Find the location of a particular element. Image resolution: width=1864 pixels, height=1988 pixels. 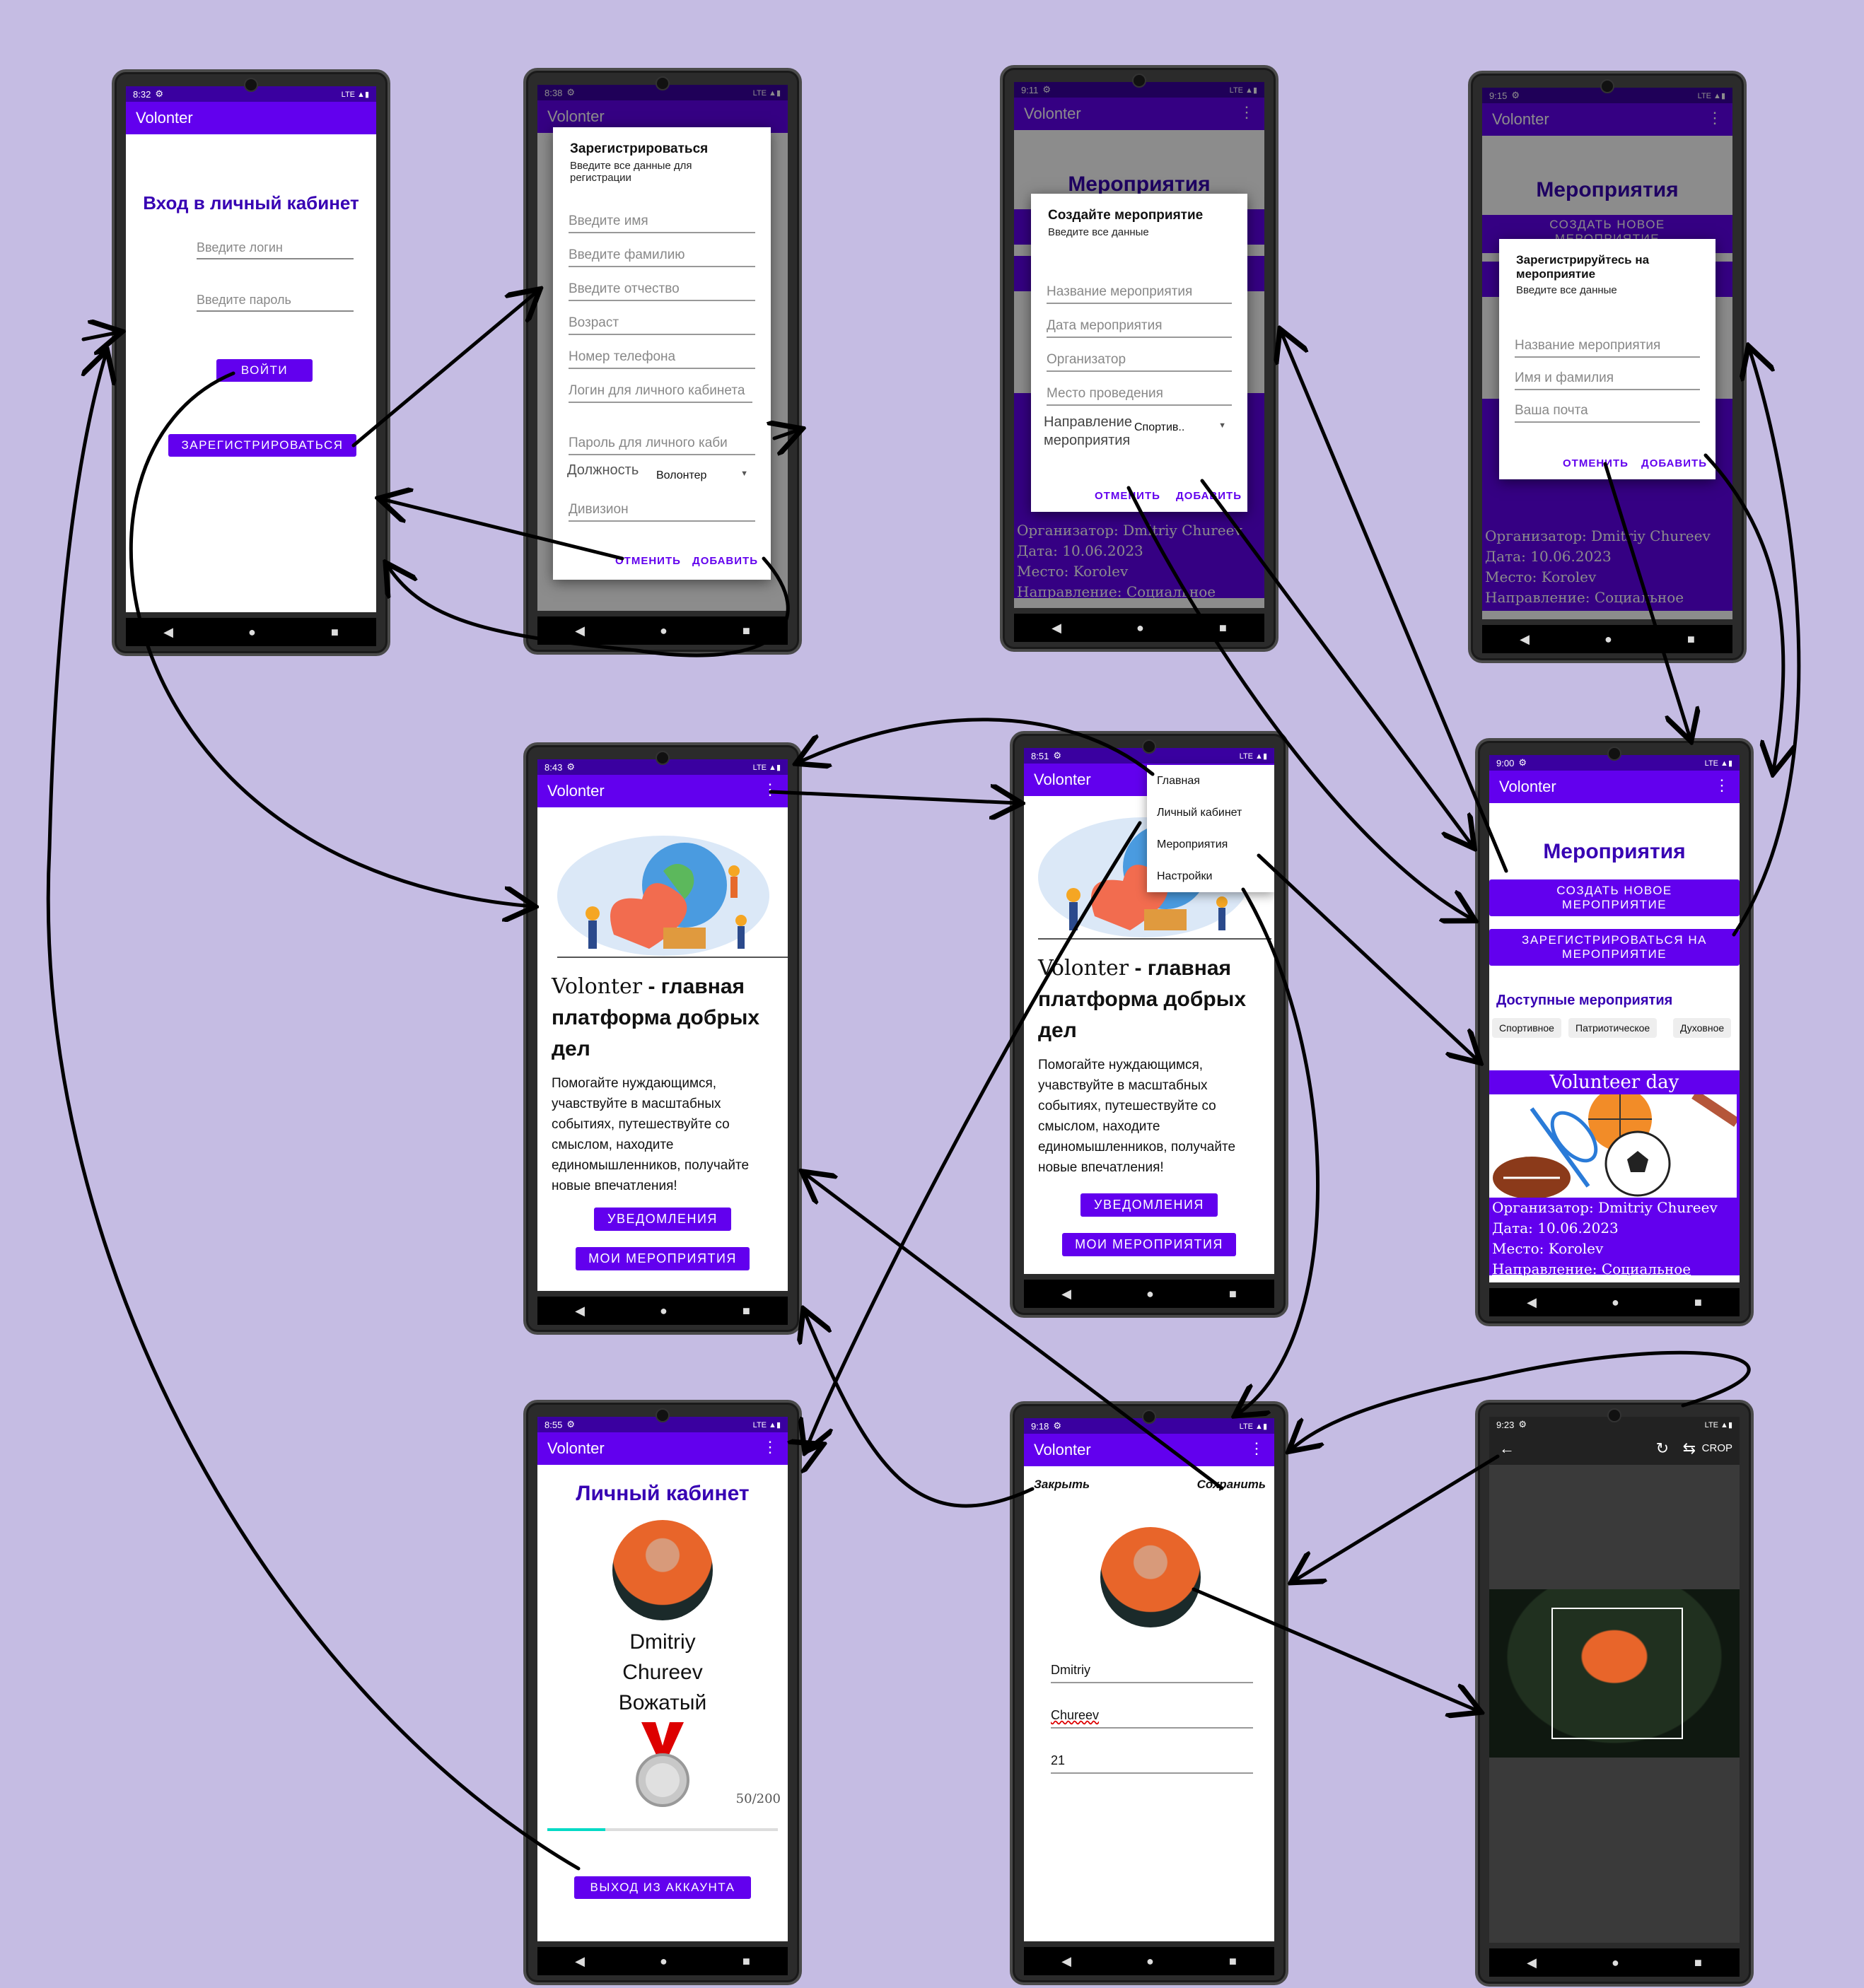

first-name-input: Dmitriy is located at coordinates (1152, 1673).